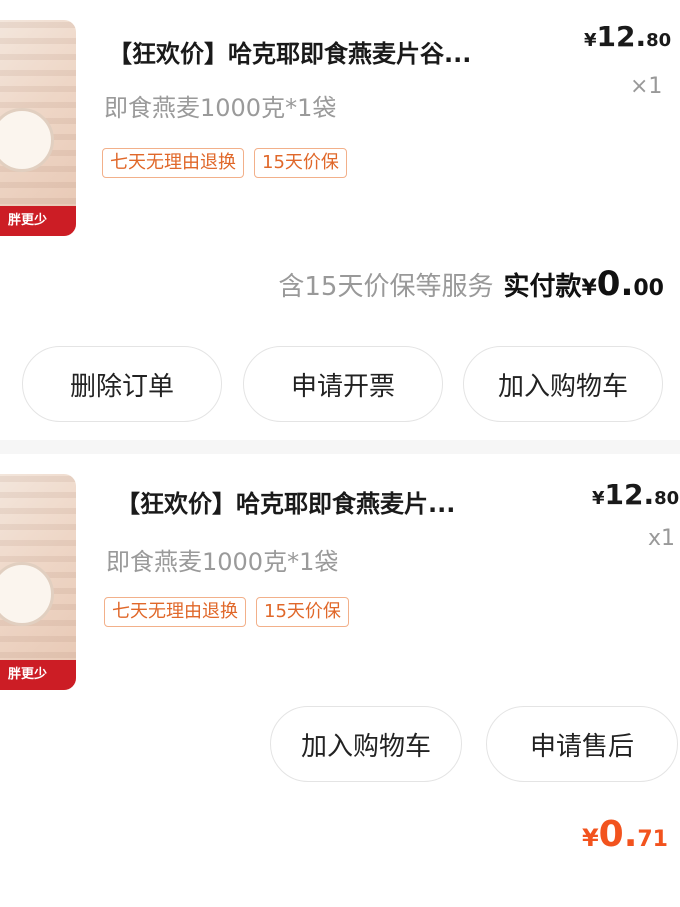 The image size is (680, 907). What do you see at coordinates (589, 288) in the screenshot?
I see `paid-currency: ¥` at bounding box center [589, 288].